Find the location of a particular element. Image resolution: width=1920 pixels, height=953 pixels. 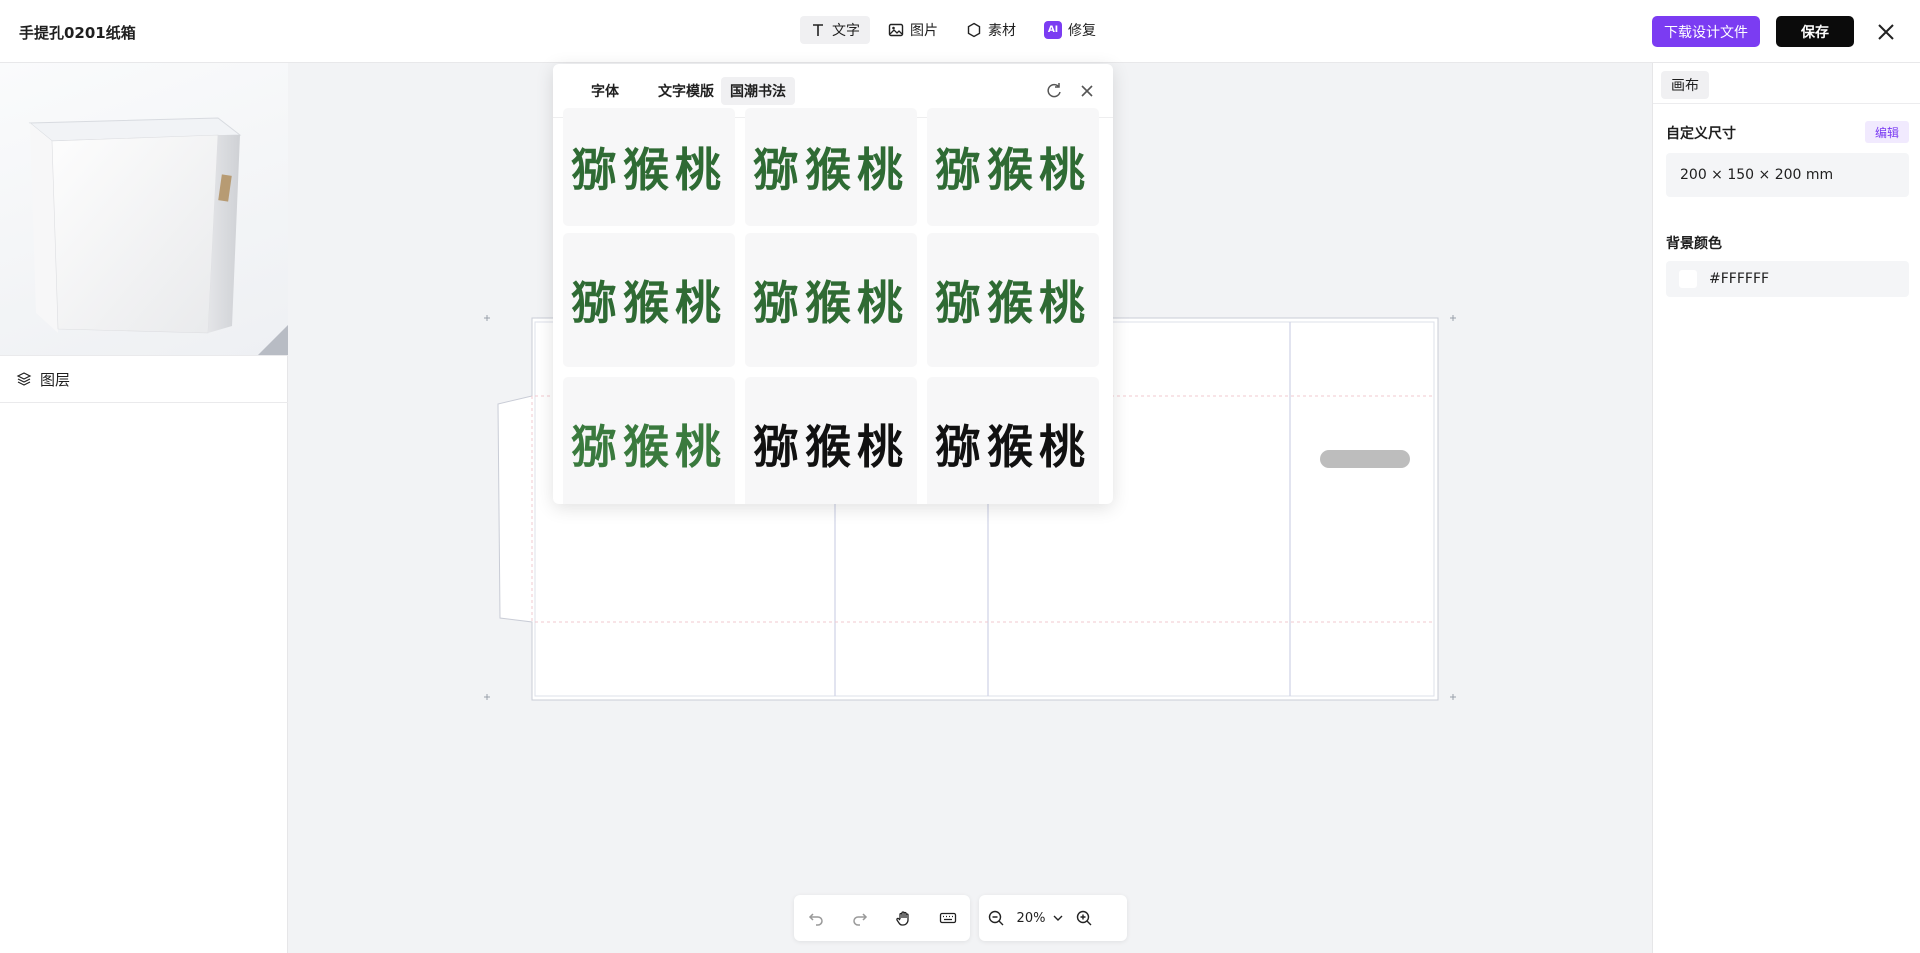

tool-ai-repair: AI 修复 is located at coordinates (1070, 30).